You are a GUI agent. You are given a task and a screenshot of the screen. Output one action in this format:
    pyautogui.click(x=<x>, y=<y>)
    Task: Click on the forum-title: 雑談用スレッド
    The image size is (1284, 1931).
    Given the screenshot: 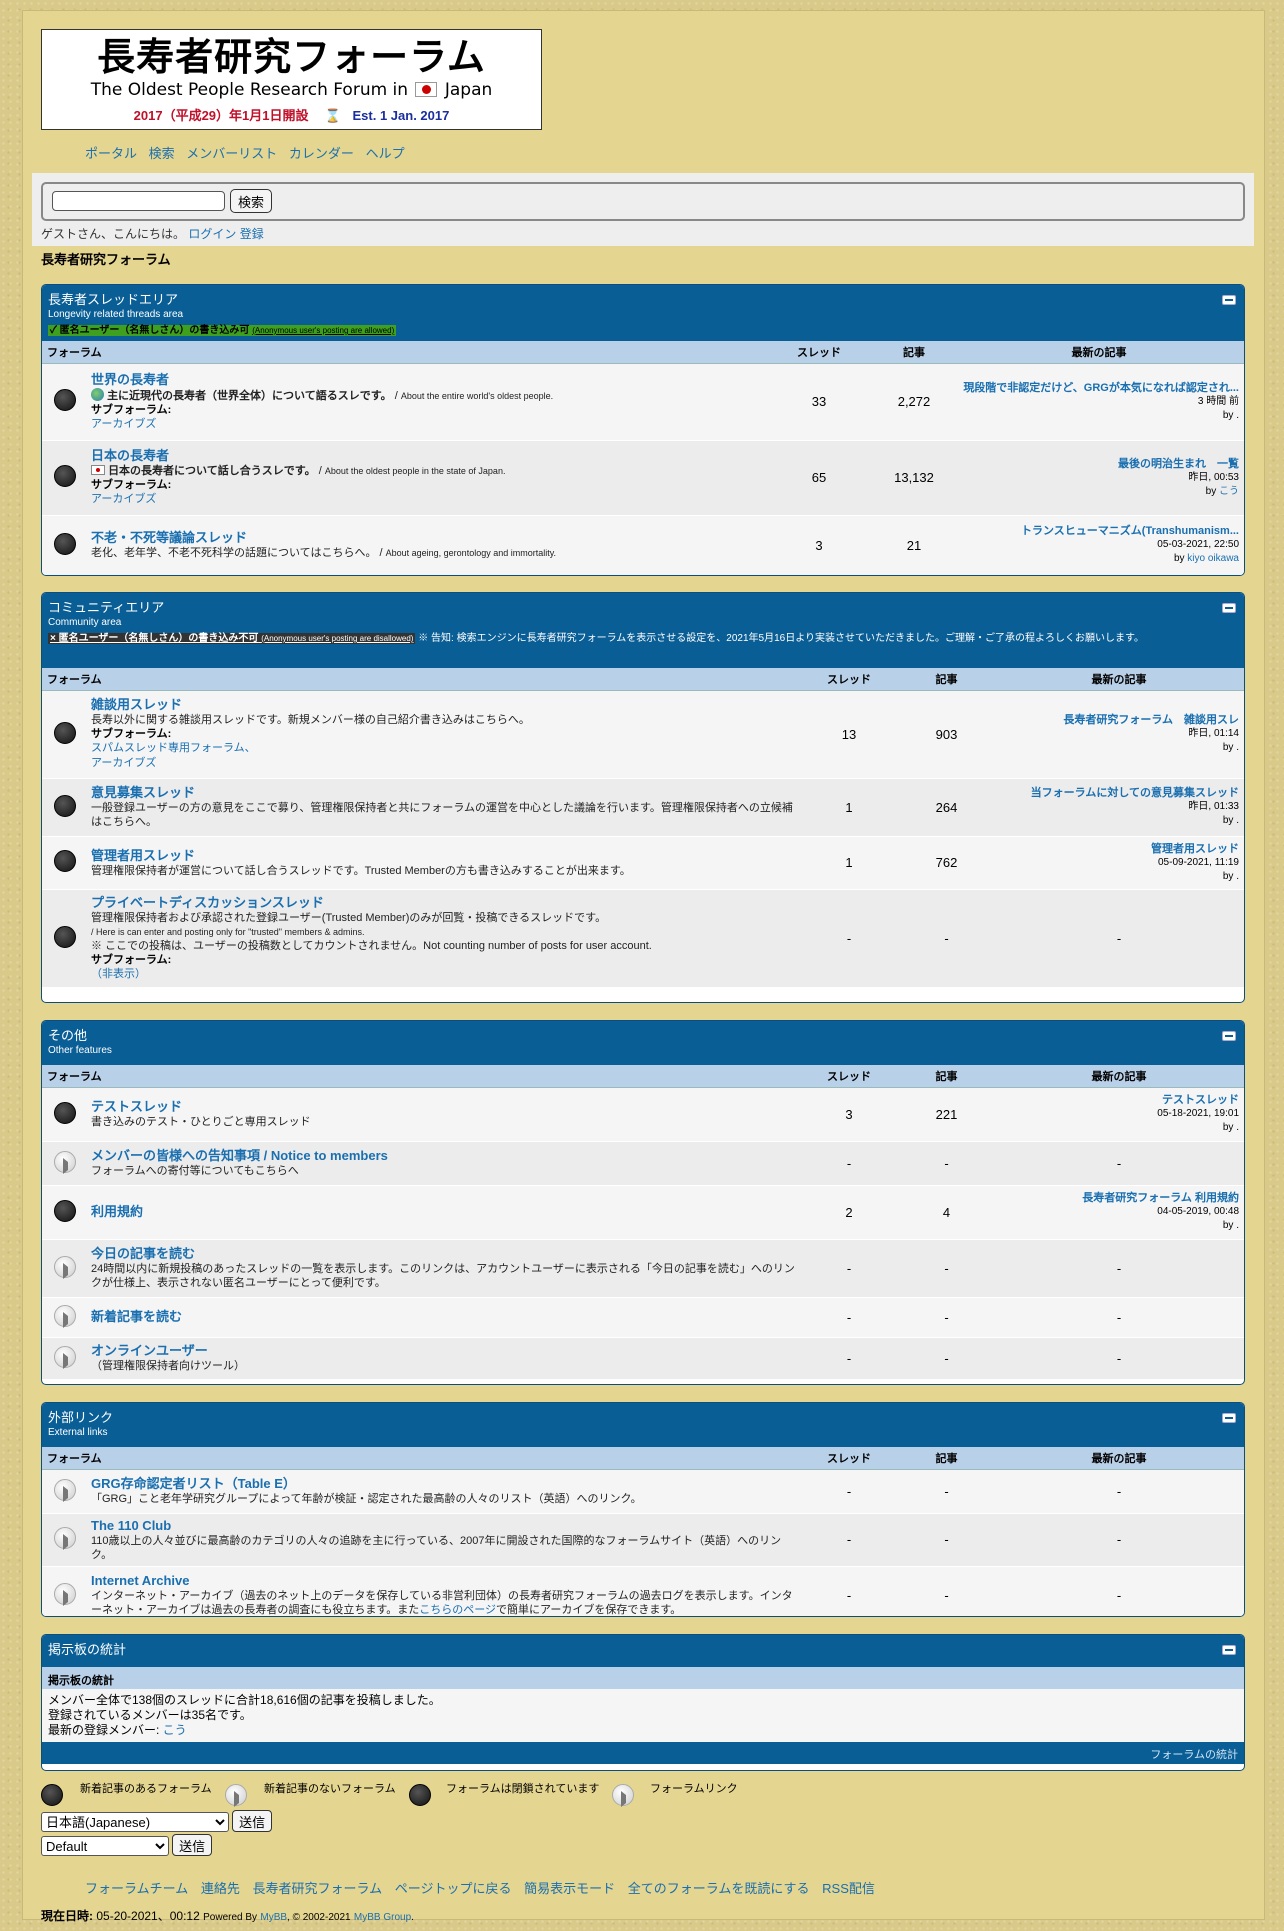 What is the action you would take?
    pyautogui.click(x=443, y=705)
    